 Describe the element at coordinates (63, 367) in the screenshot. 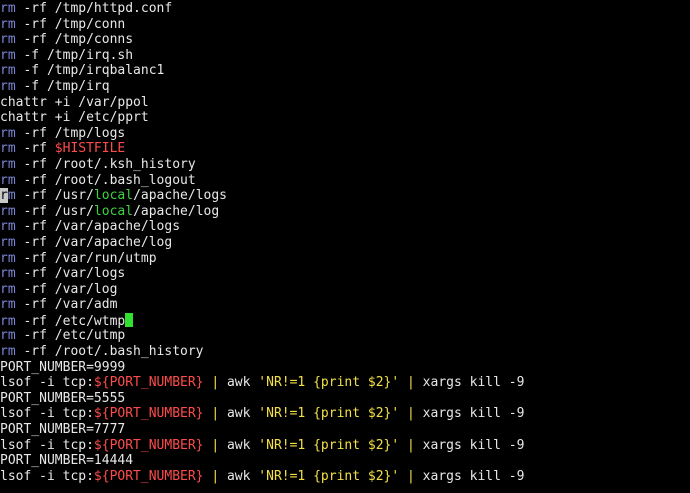

I see `terminal-text-segment: PORT_NUMBER=9999` at that location.